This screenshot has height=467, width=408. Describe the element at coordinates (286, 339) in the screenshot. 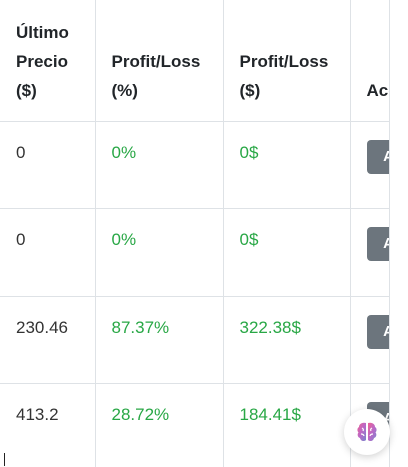

I see `cell-profit-loss-usd: 322.38$` at that location.